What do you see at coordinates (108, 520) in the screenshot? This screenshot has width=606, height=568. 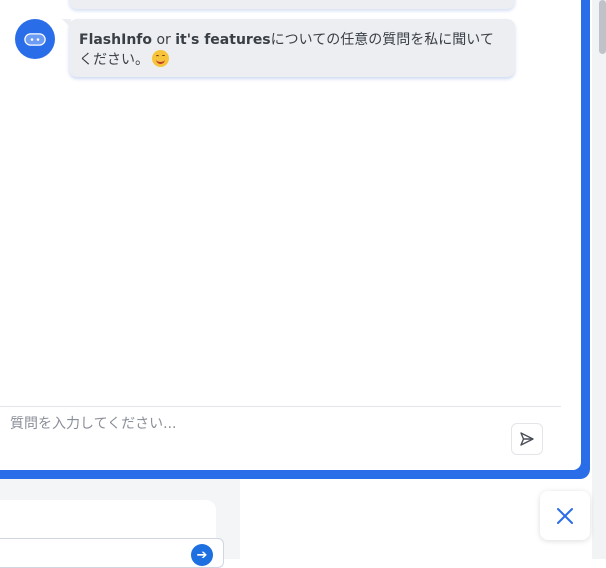 I see `background-card` at bounding box center [108, 520].